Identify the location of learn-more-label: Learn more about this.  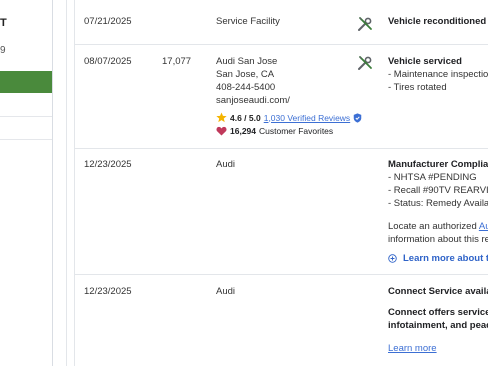
(445, 258).